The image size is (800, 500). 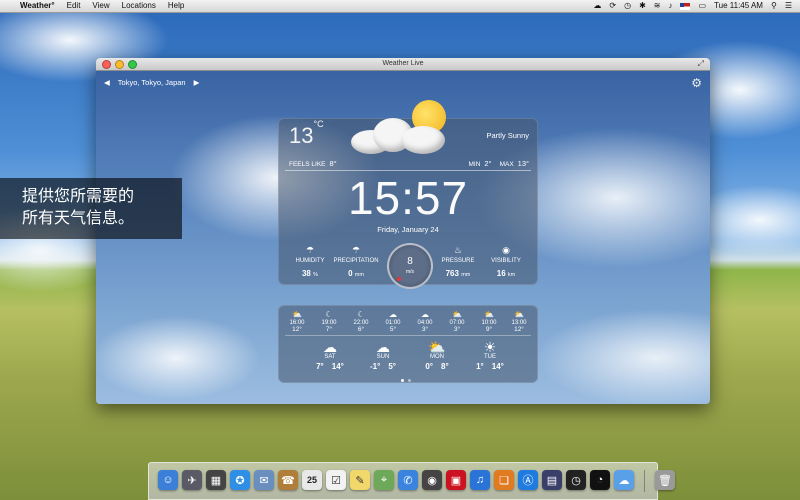 What do you see at coordinates (600, 480) in the screenshot?
I see `clock-app-icon: ◔` at bounding box center [600, 480].